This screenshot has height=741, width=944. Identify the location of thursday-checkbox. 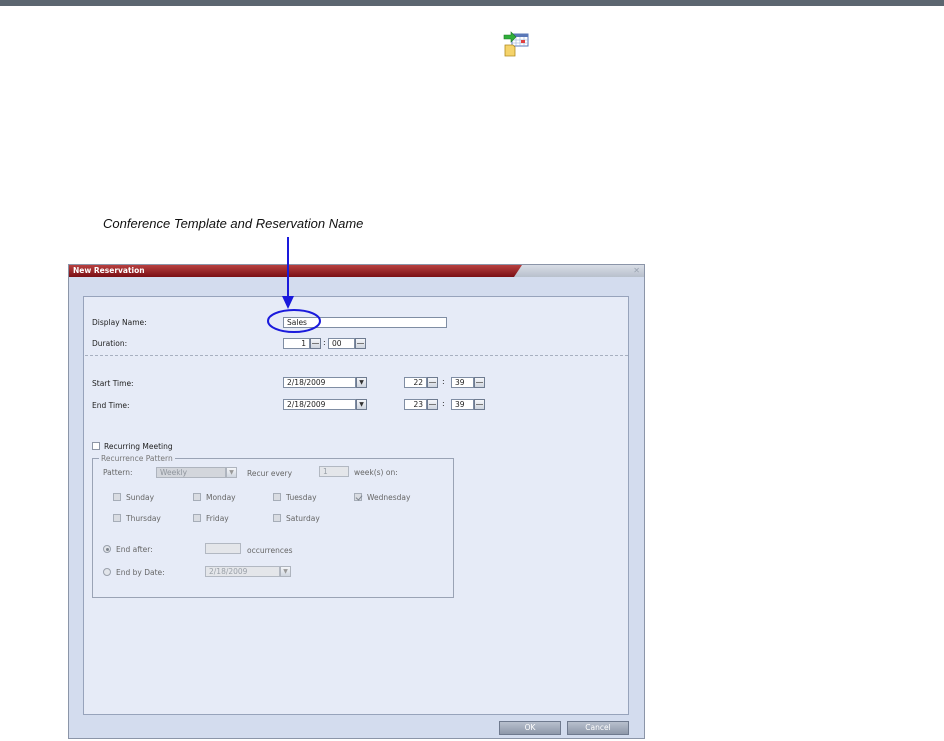
(117, 518).